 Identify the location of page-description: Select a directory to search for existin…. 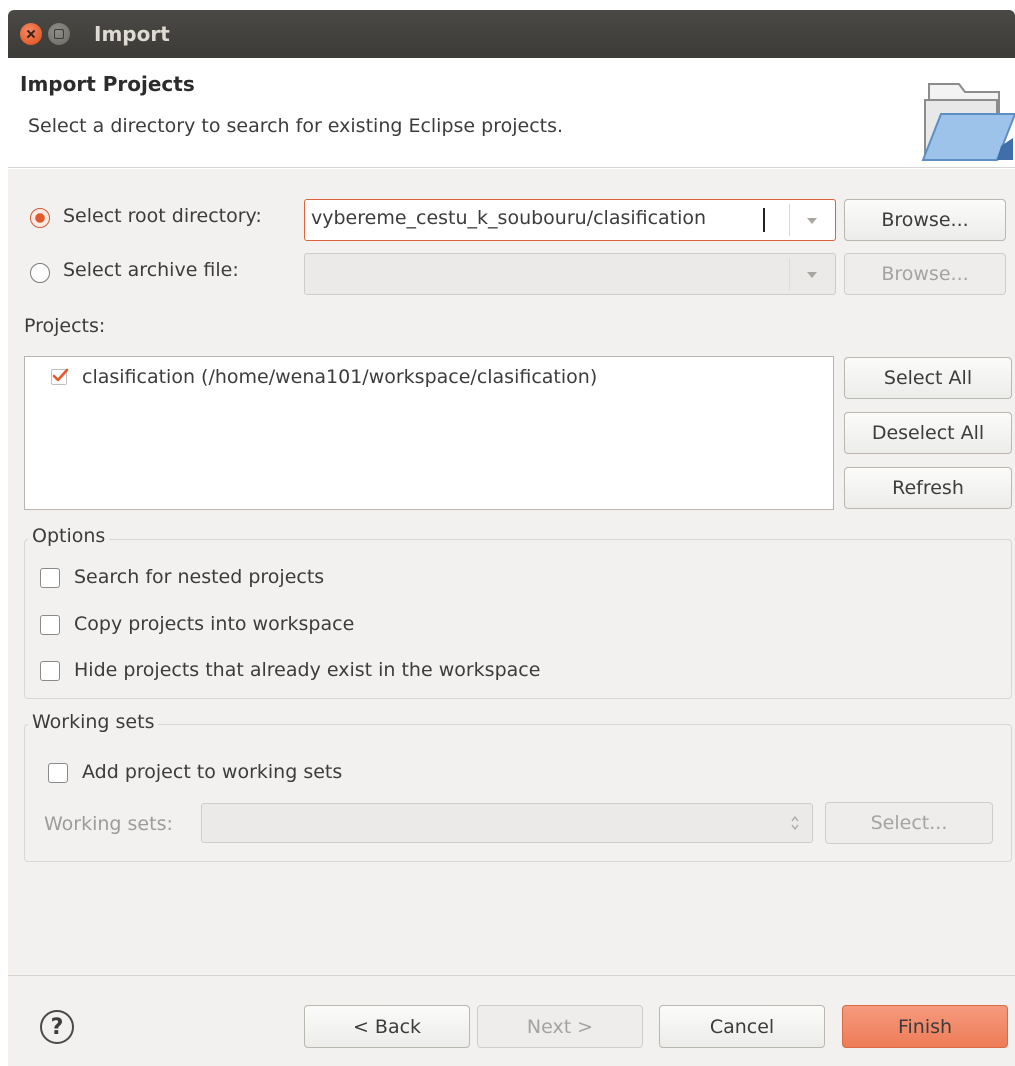
(296, 126).